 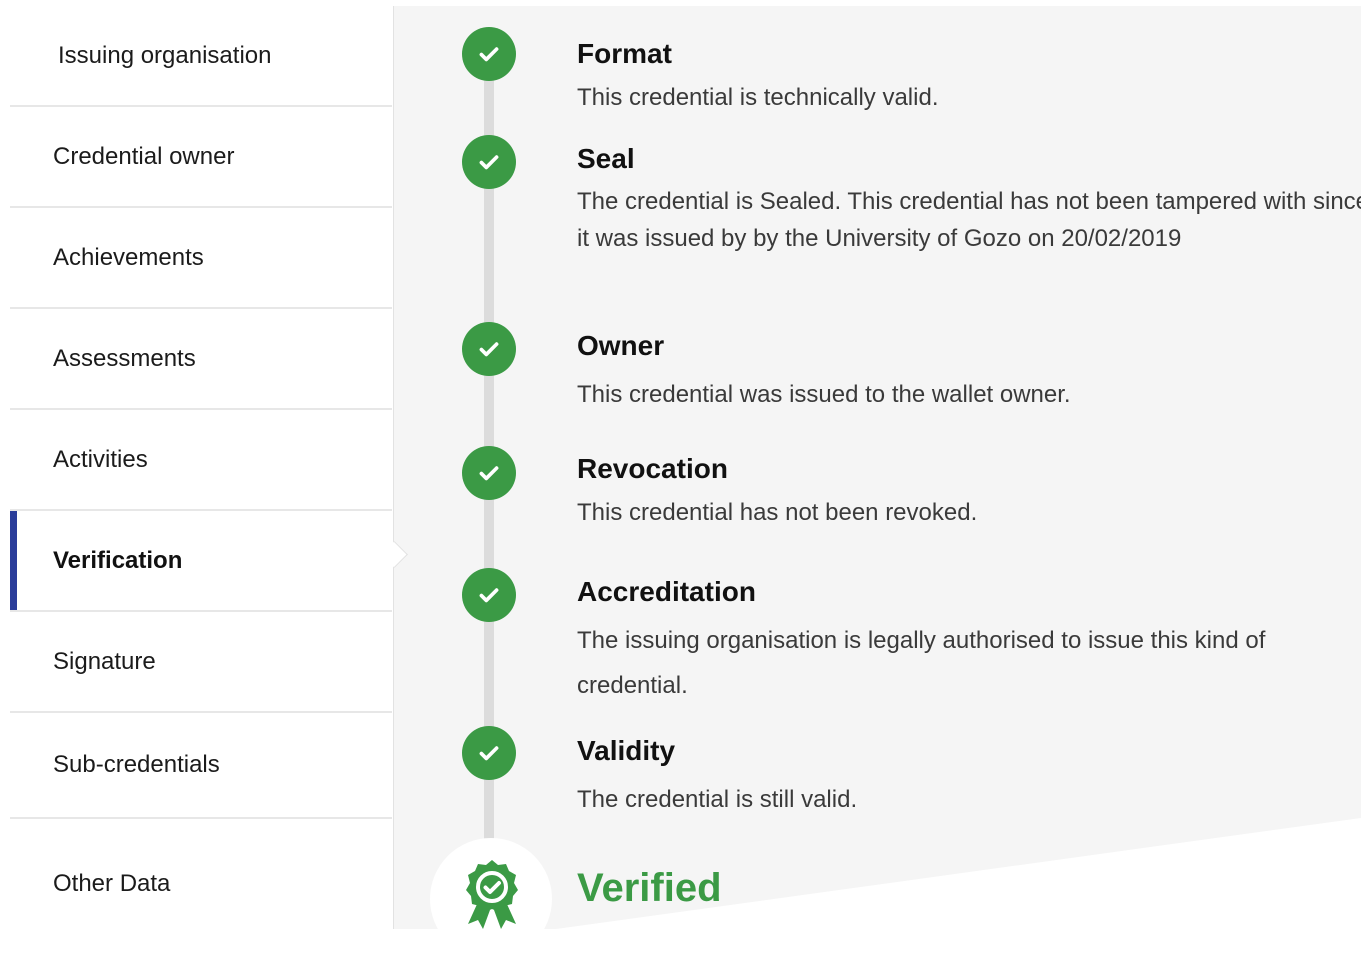 What do you see at coordinates (112, 883) in the screenshot?
I see `sidebar-item-label: Other Data` at bounding box center [112, 883].